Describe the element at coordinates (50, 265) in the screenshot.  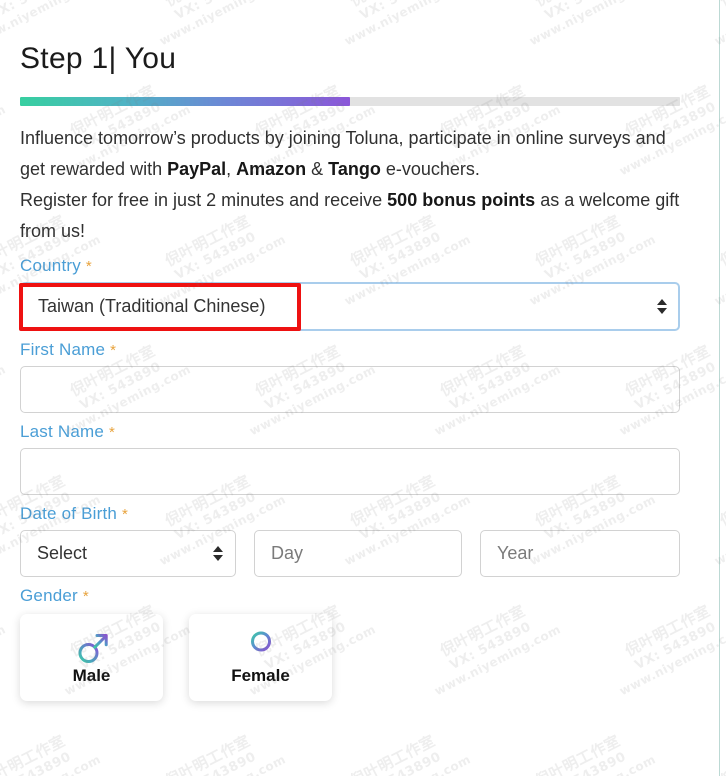
I see `country-label-text: Country` at that location.